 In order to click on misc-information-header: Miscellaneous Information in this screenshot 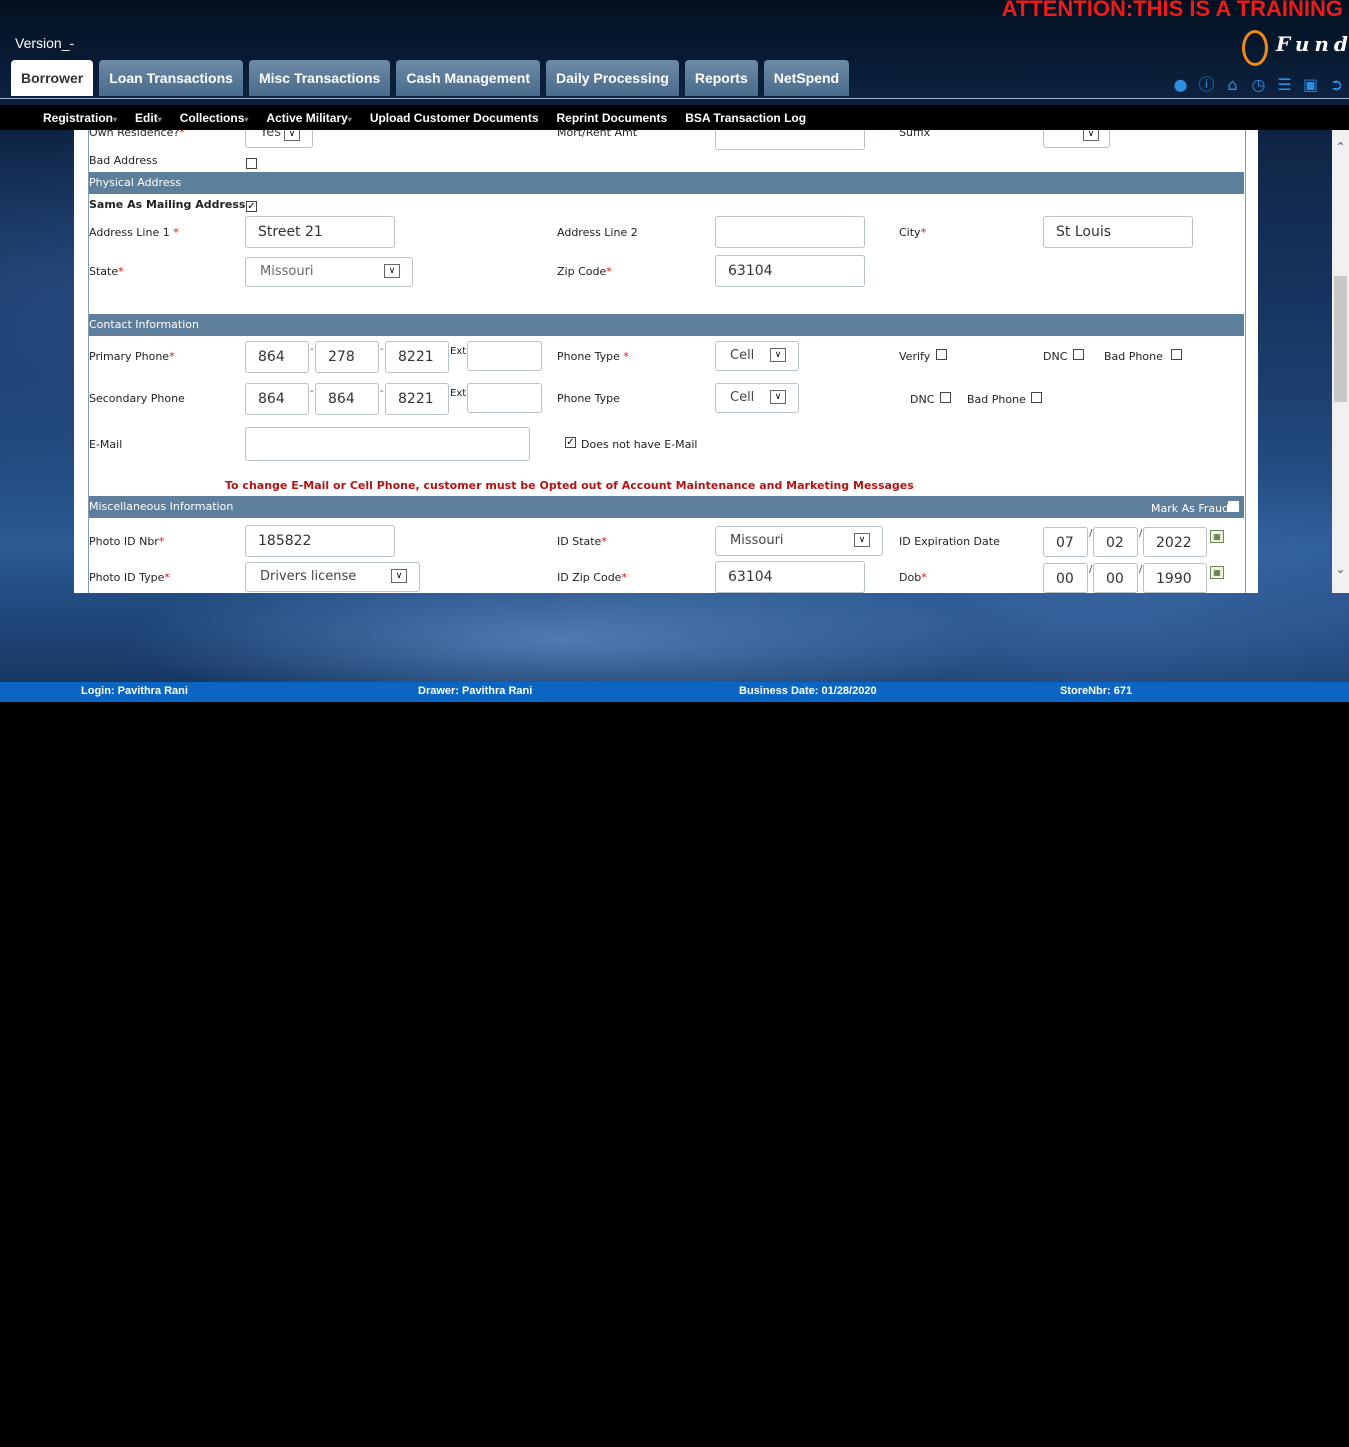, I will do `click(666, 507)`.